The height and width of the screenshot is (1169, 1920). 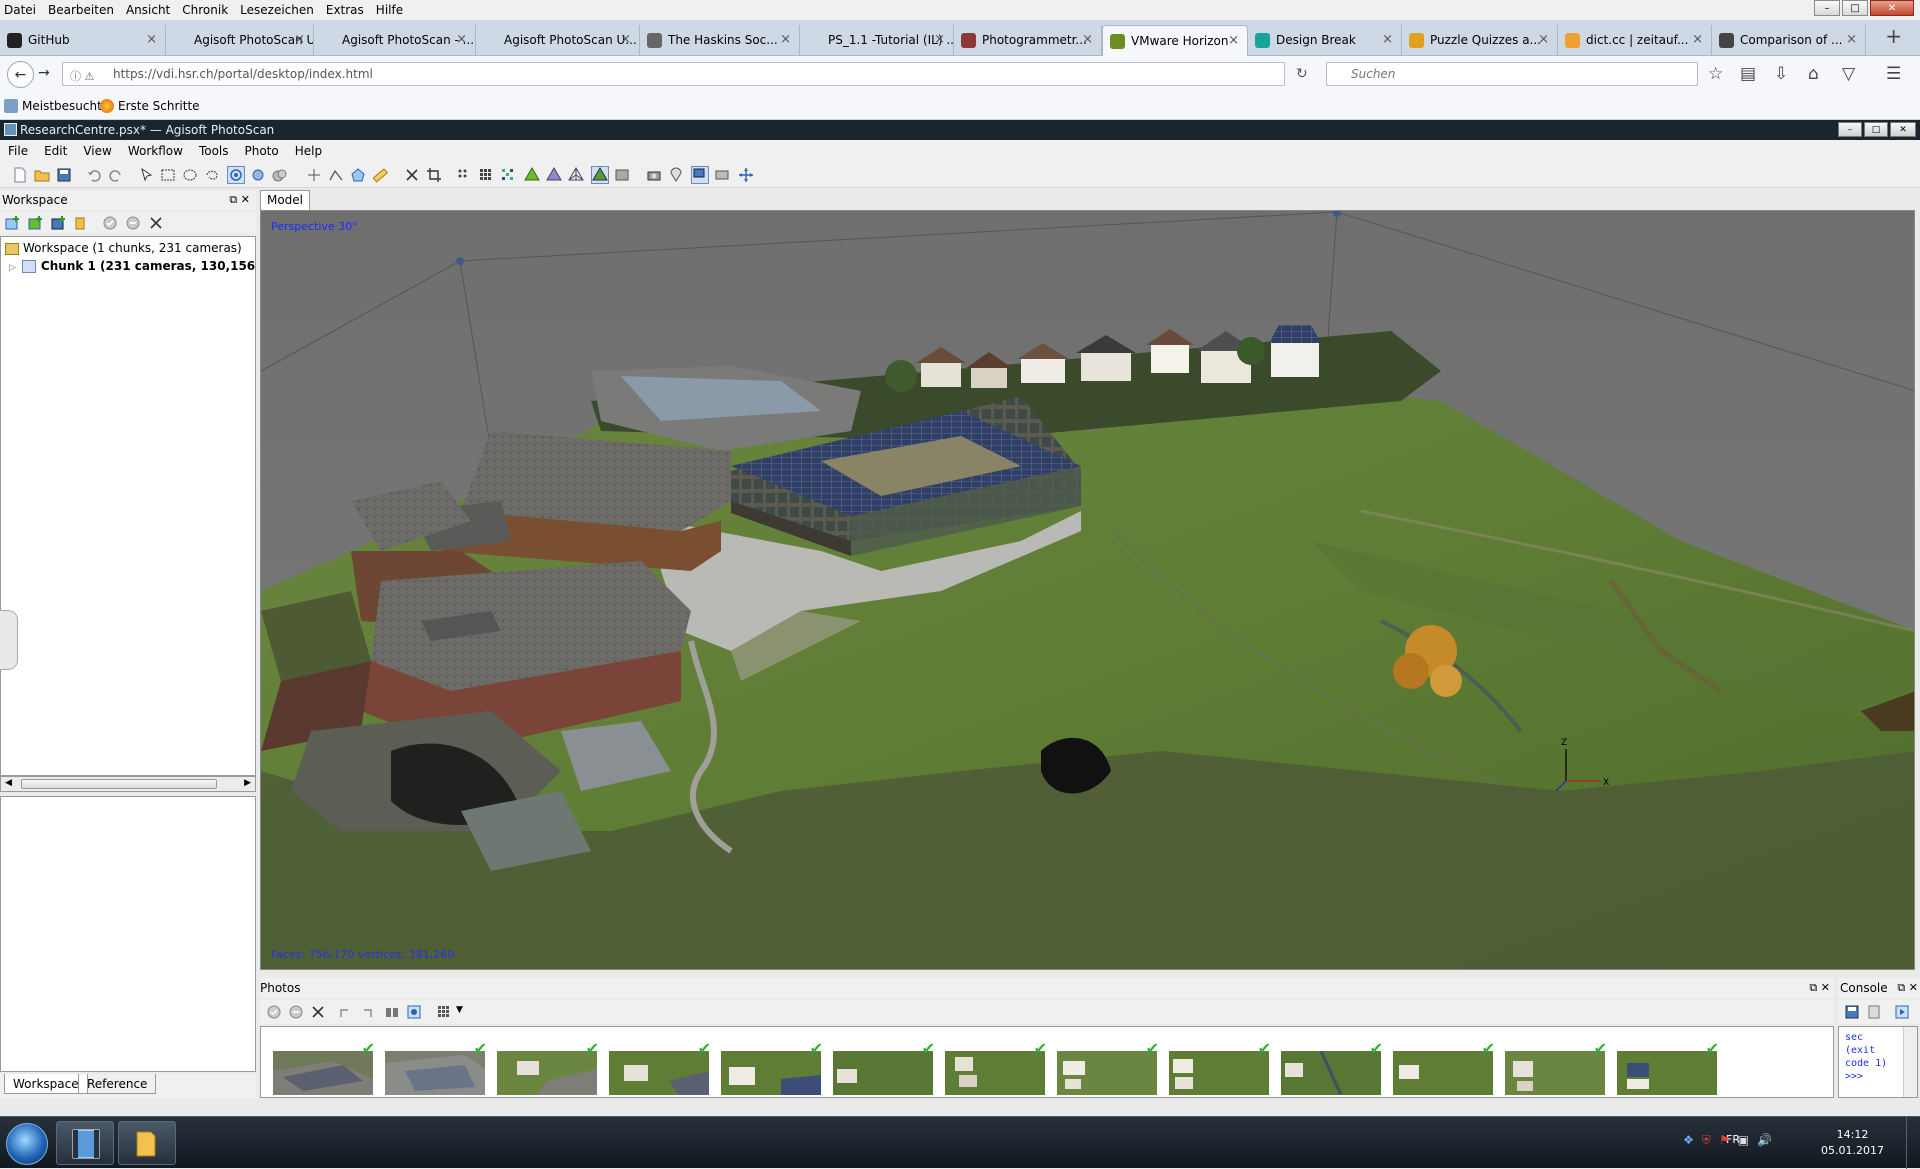 What do you see at coordinates (55, 151) in the screenshot?
I see `app-menu-item: Edit` at bounding box center [55, 151].